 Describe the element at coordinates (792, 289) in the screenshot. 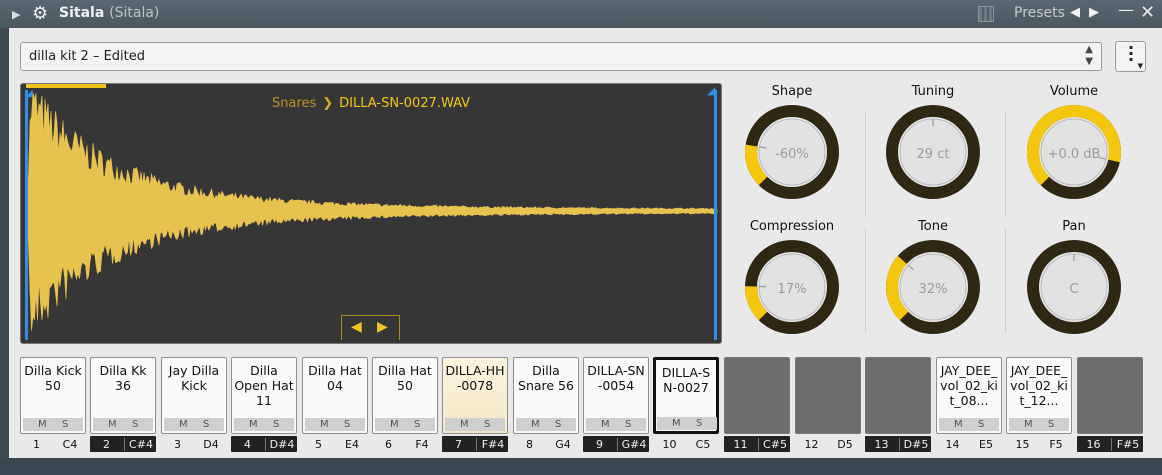

I see `knob-value: 17%` at that location.